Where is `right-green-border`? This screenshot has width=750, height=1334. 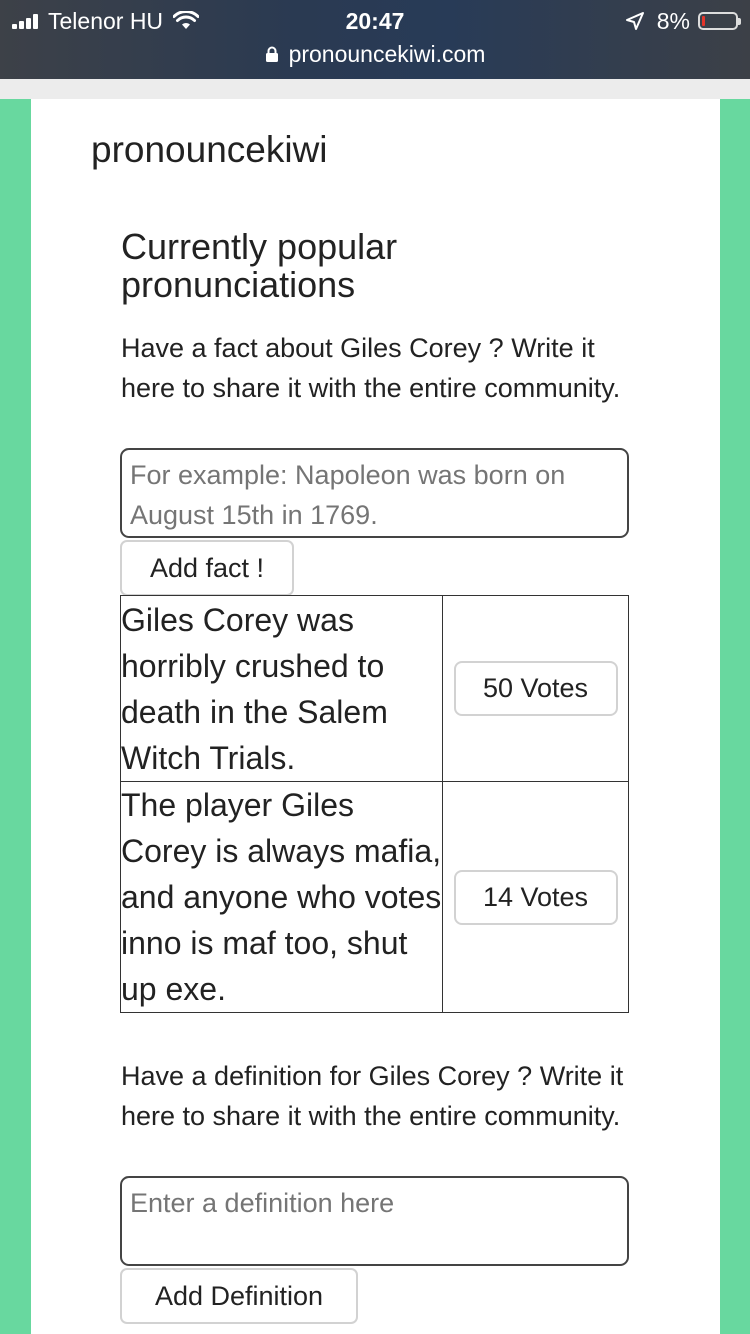
right-green-border is located at coordinates (735, 716).